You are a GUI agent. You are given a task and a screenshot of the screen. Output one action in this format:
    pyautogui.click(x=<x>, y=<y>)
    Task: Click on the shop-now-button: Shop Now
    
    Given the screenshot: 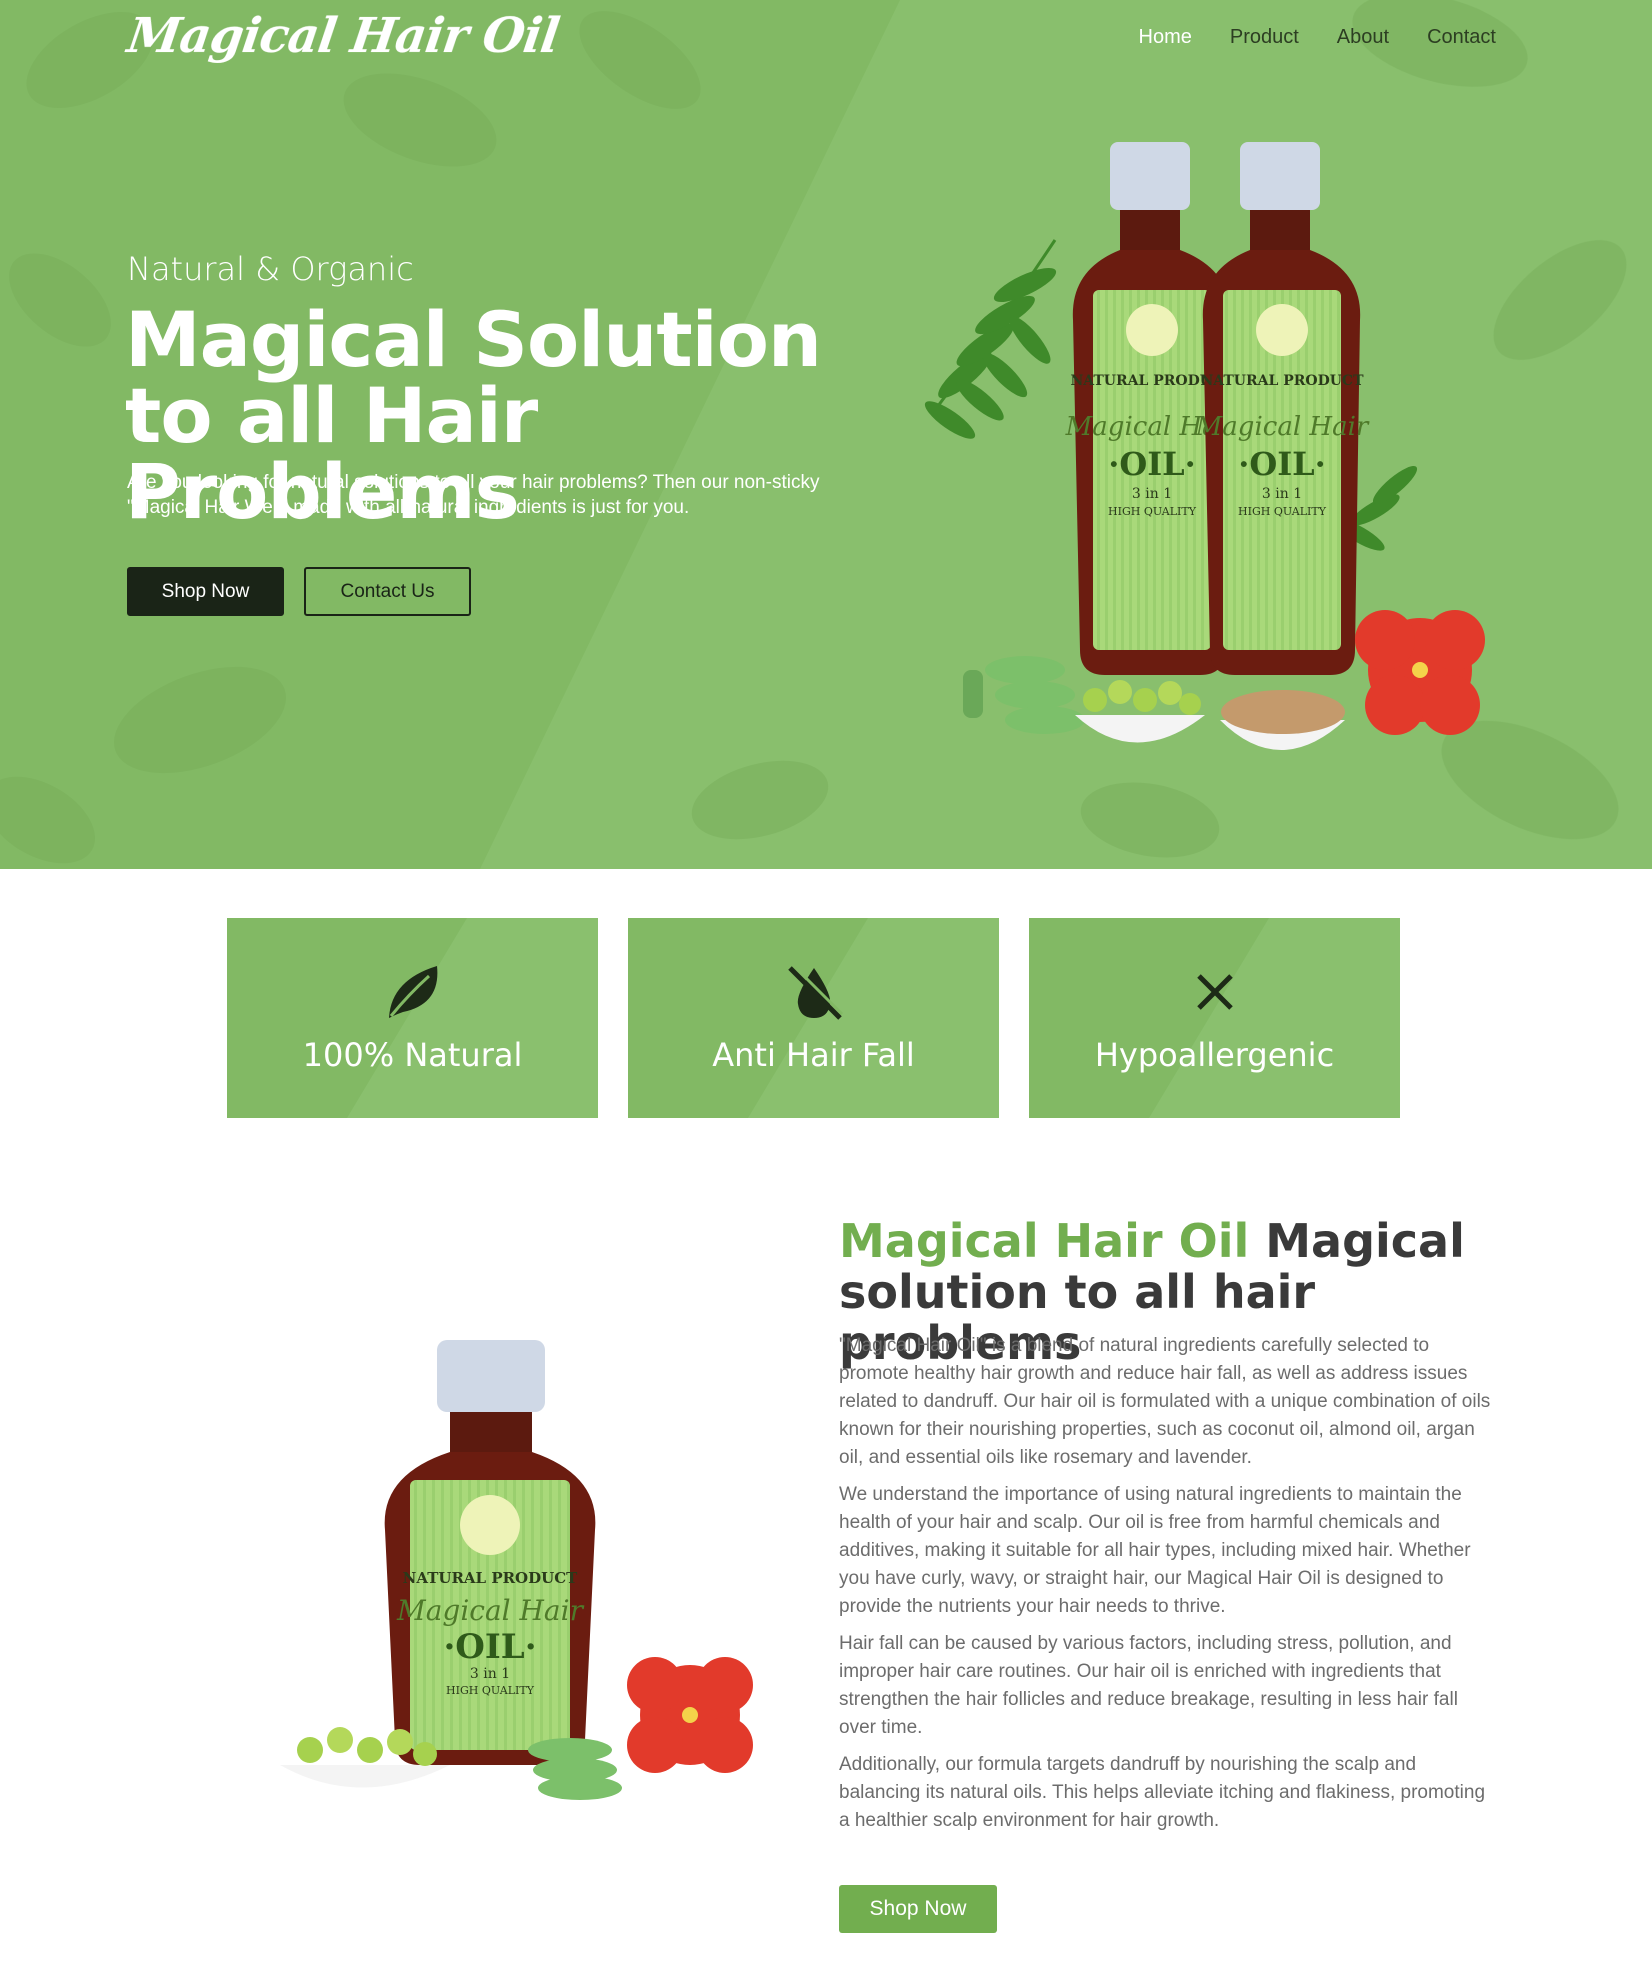 What is the action you would take?
    pyautogui.click(x=205, y=591)
    